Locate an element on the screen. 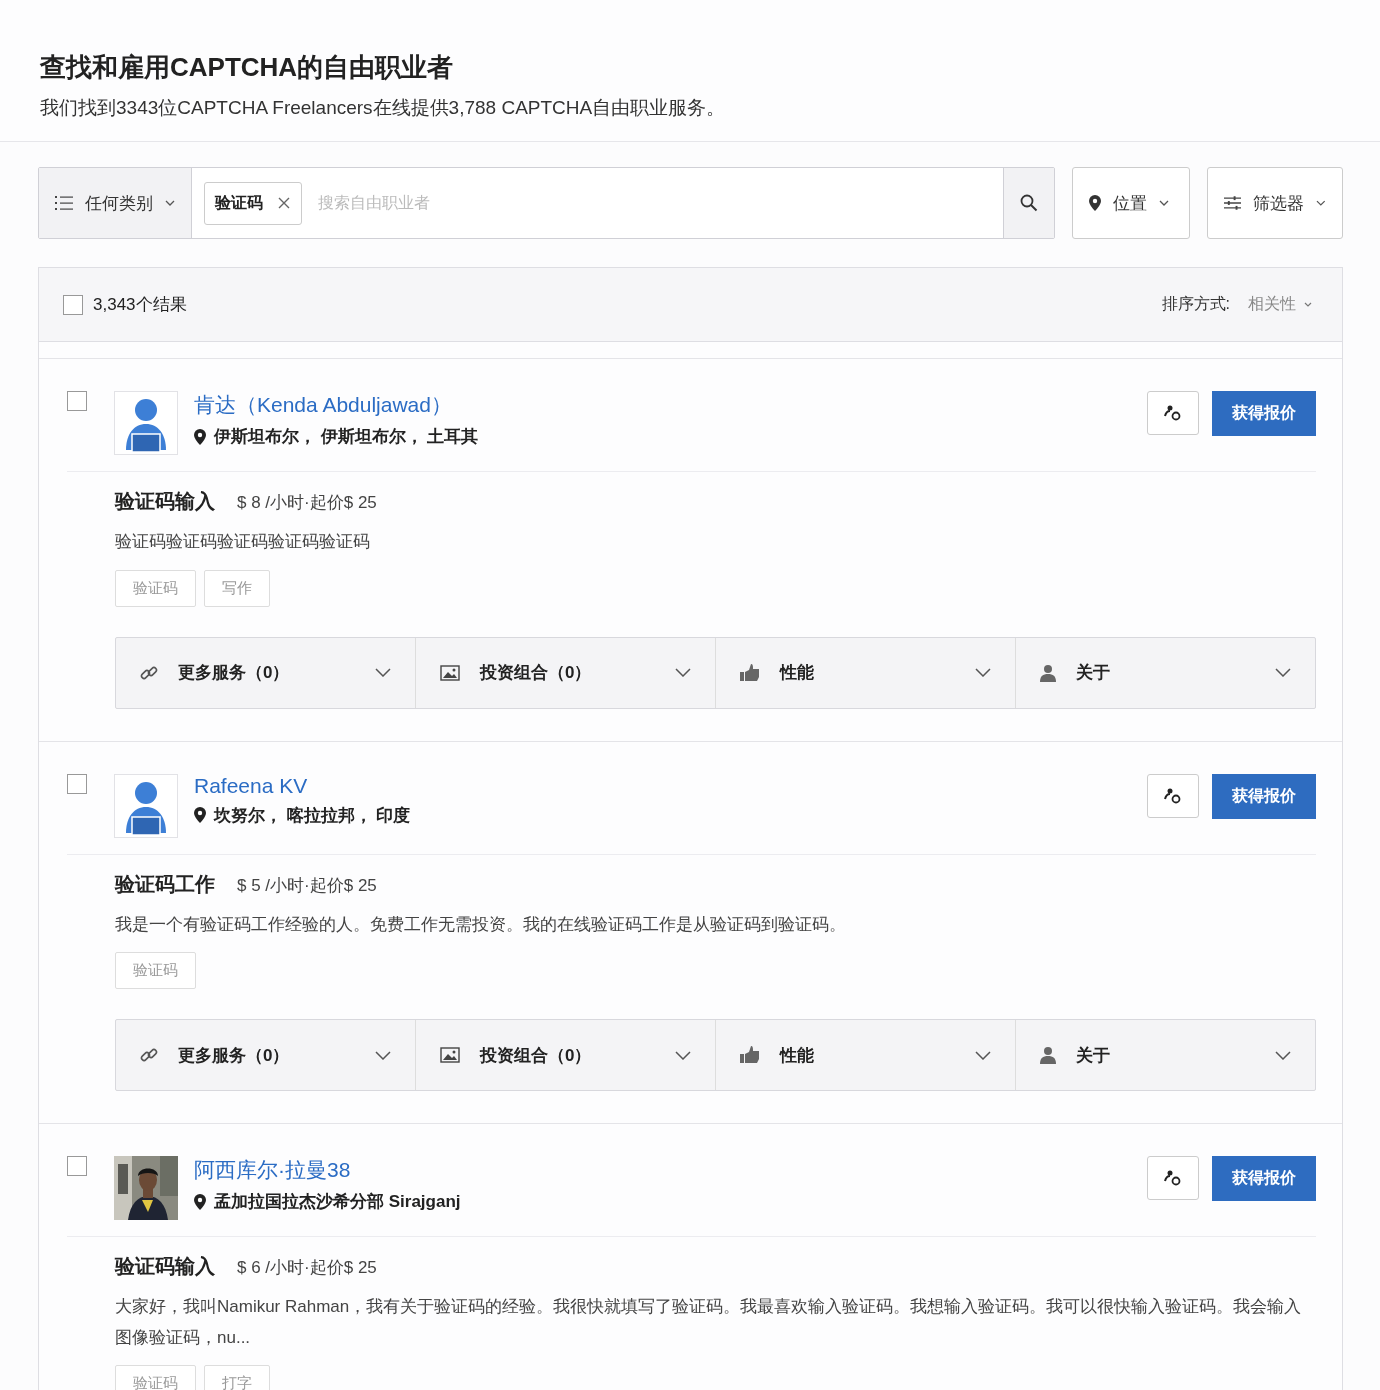 The height and width of the screenshot is (1390, 1380). location-text: 孟加拉国拉杰沙希分部 Sirajganj is located at coordinates (337, 1202).